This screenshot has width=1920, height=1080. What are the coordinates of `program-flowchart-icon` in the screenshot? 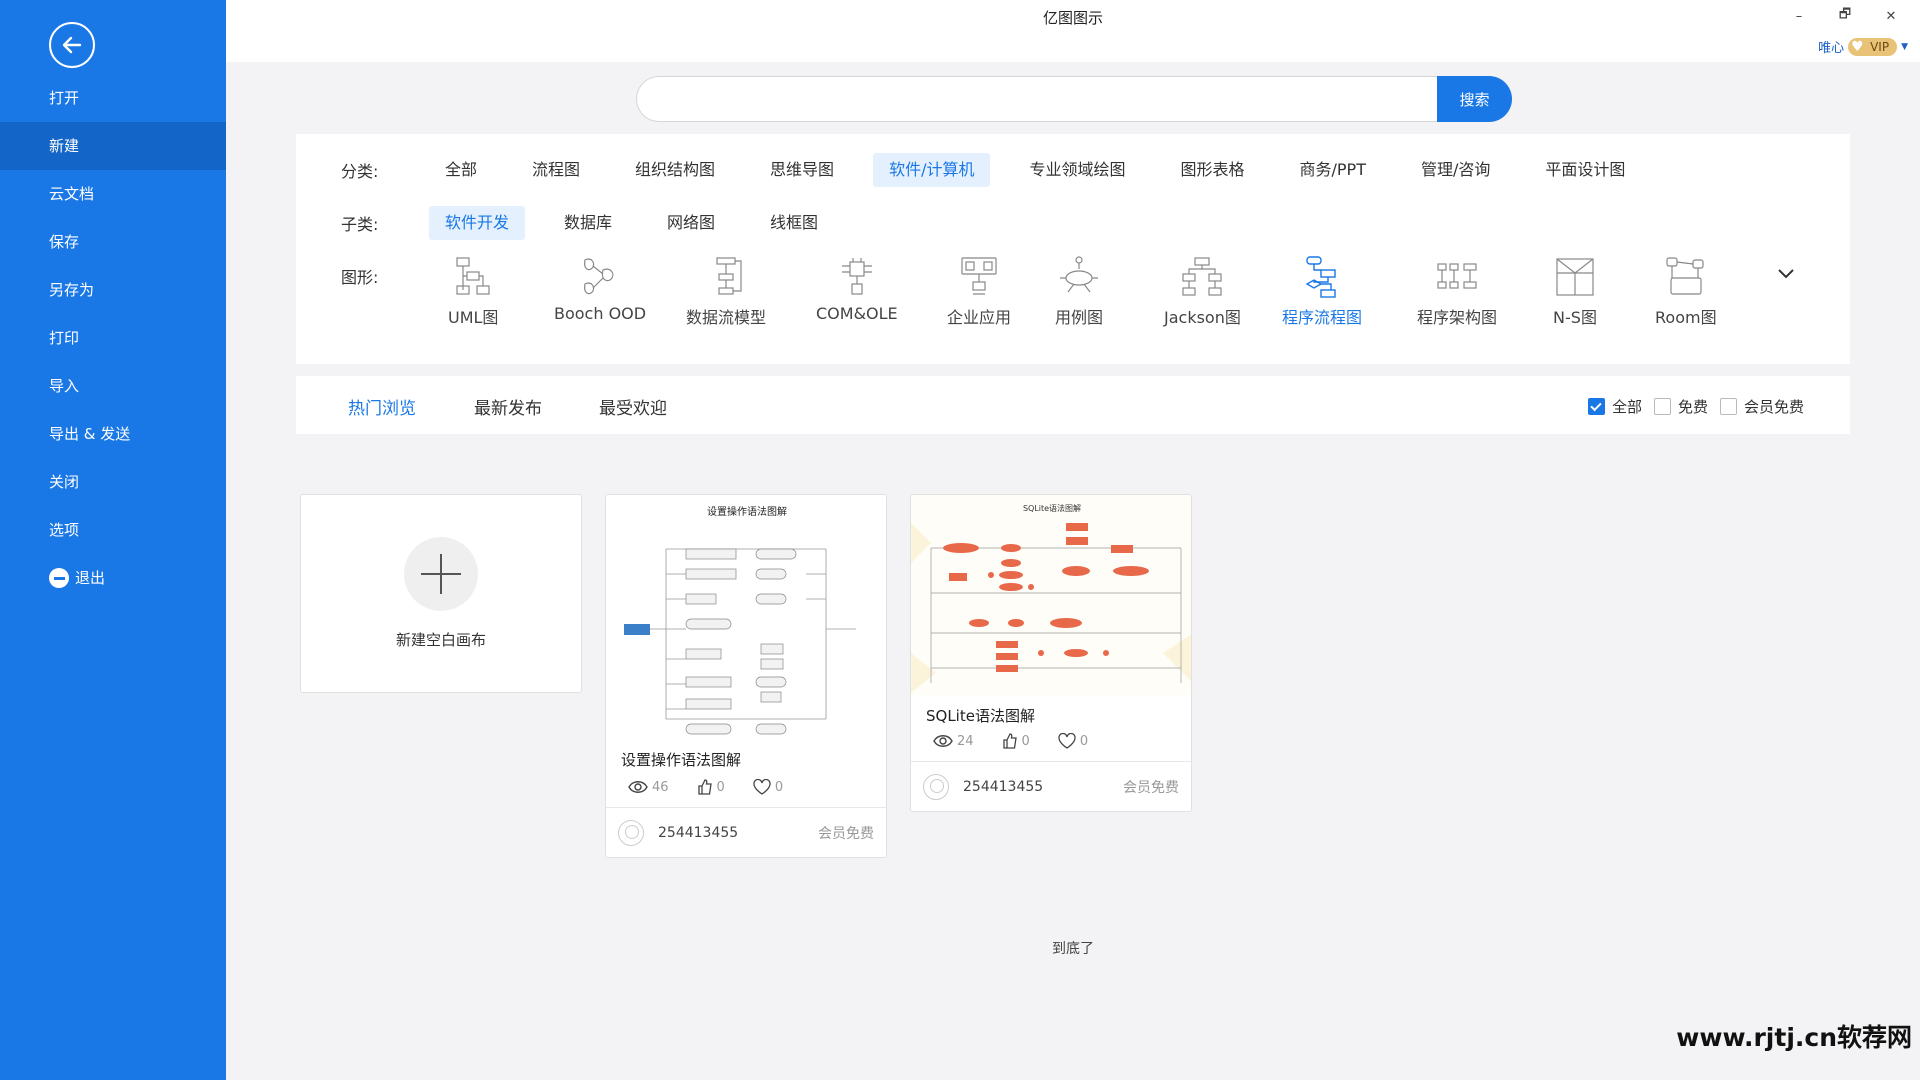 It's located at (1320, 277).